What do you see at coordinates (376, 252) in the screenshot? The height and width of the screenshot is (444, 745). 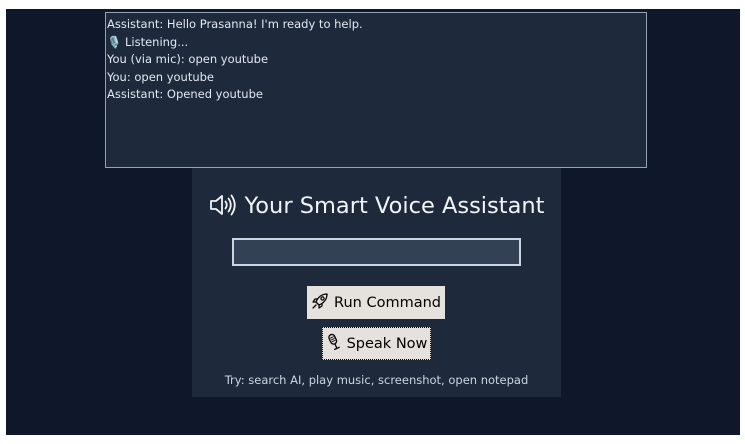 I see `command-input` at bounding box center [376, 252].